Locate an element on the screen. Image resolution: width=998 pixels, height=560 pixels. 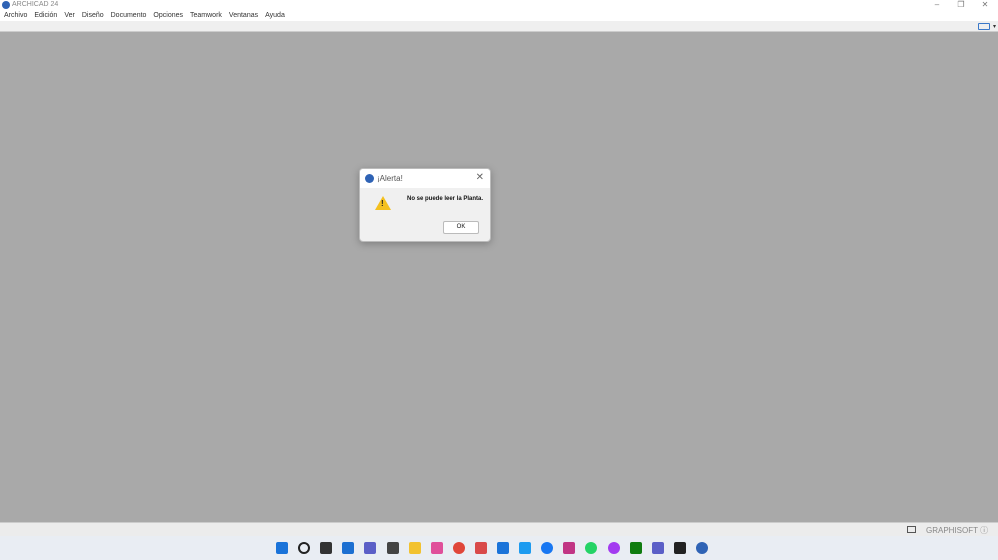
taskbar-archicad-icon is located at coordinates (701, 548).